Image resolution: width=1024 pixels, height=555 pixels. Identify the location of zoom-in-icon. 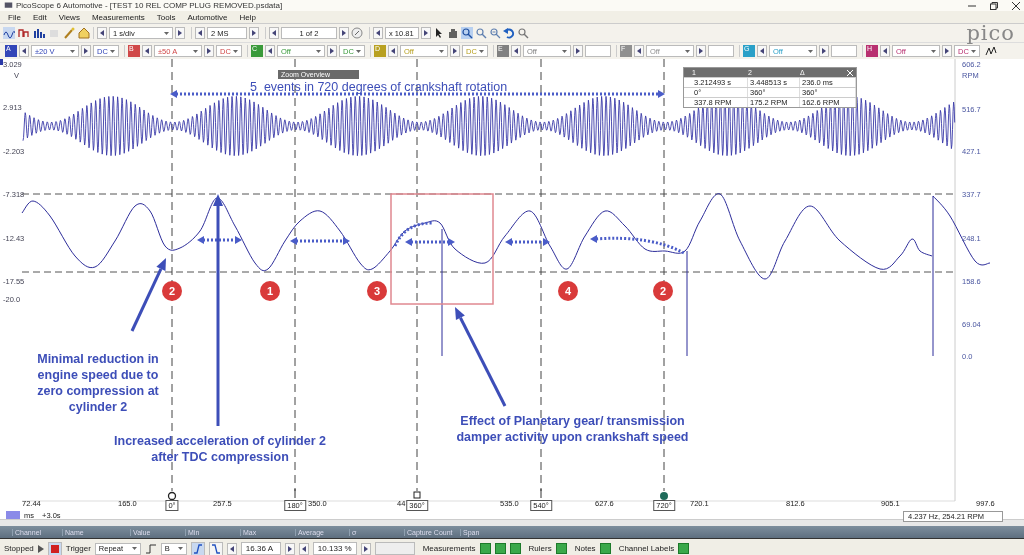
(481, 33).